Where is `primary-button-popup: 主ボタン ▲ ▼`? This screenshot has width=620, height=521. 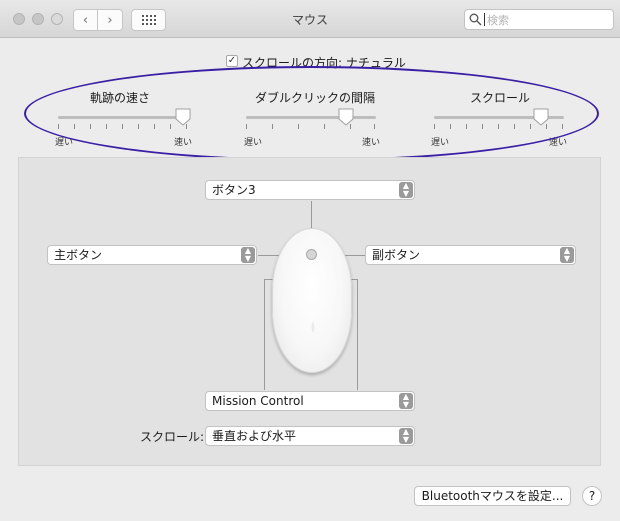
primary-button-popup: 主ボタン ▲ ▼ is located at coordinates (152, 255).